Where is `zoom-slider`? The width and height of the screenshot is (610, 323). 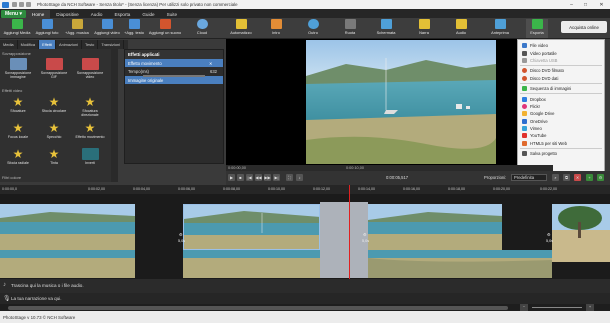
zoom-slider is located at coordinates (557, 307).